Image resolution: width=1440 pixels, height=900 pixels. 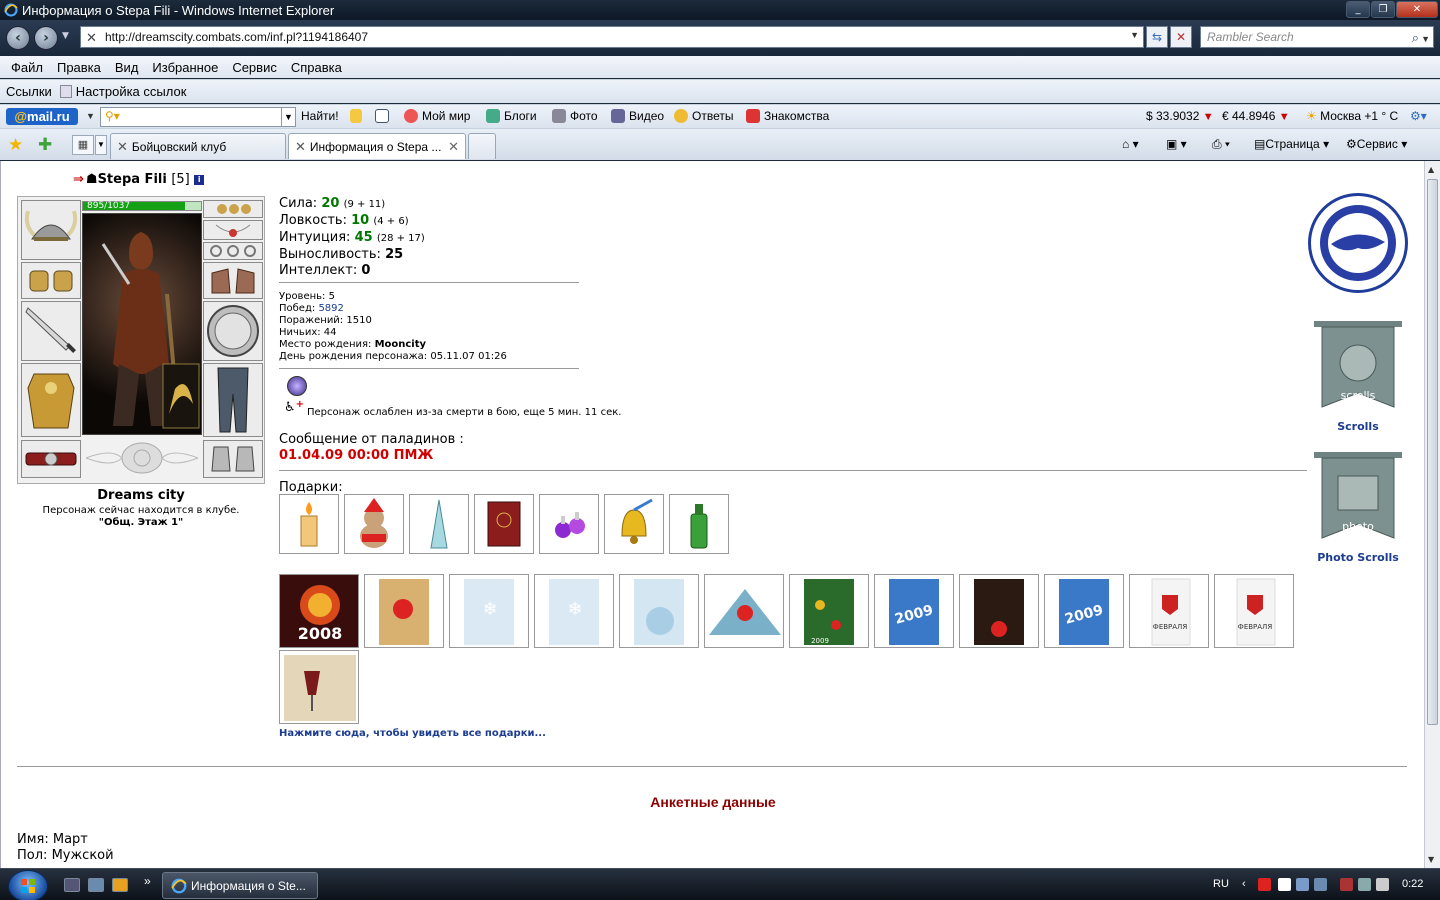 I want to click on leggings-slot, so click(x=233, y=400).